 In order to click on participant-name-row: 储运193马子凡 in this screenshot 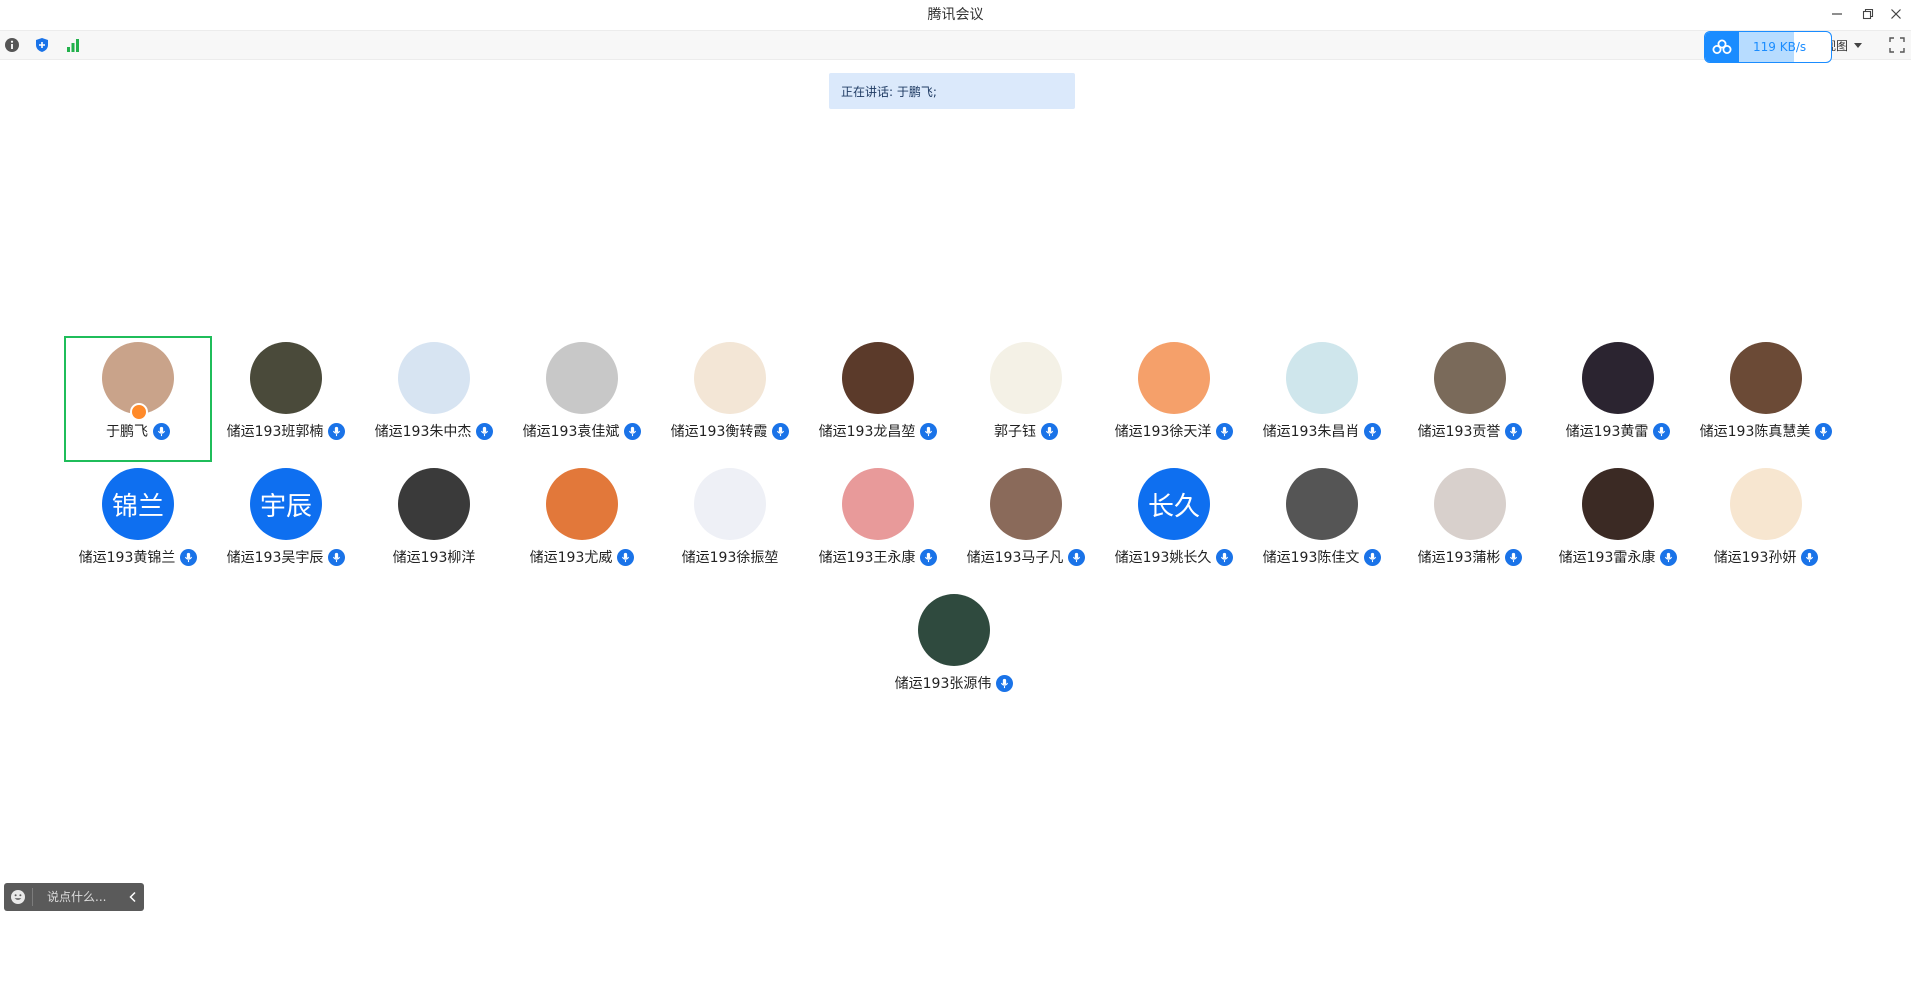, I will do `click(1026, 557)`.